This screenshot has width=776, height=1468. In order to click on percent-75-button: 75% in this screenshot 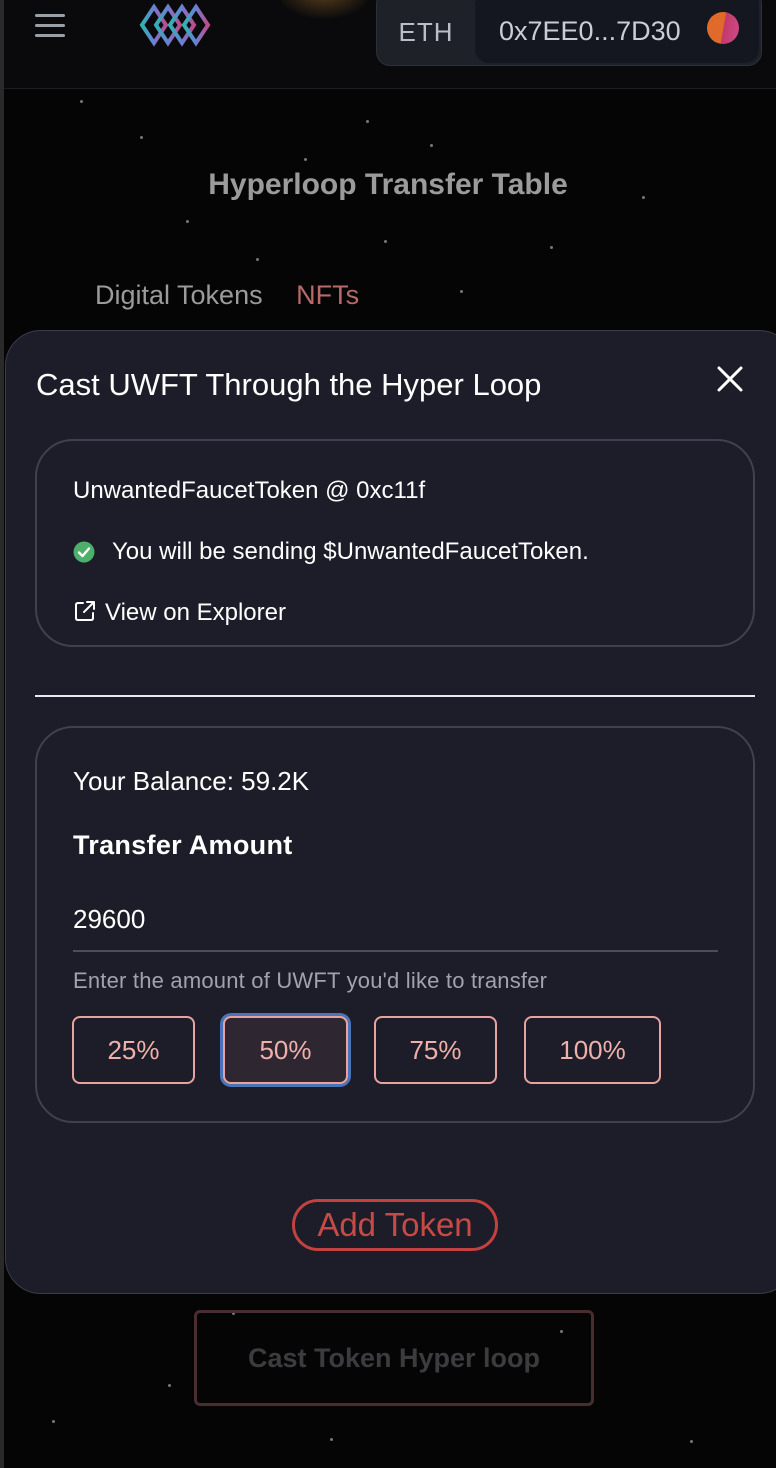, I will do `click(435, 1050)`.